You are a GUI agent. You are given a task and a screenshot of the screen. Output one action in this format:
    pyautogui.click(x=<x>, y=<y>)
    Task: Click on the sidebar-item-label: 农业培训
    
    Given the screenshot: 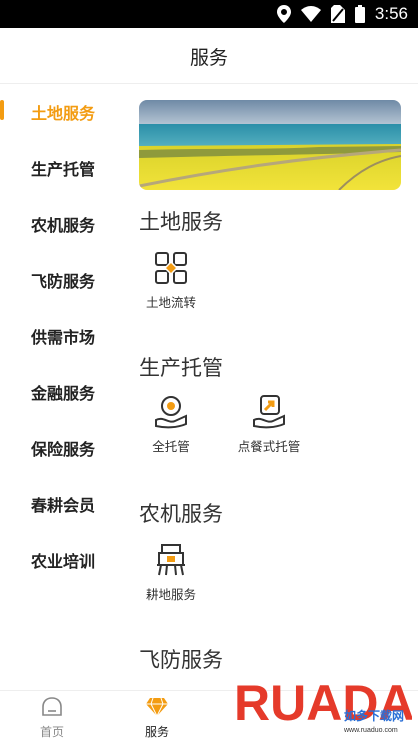 What is the action you would take?
    pyautogui.click(x=63, y=561)
    